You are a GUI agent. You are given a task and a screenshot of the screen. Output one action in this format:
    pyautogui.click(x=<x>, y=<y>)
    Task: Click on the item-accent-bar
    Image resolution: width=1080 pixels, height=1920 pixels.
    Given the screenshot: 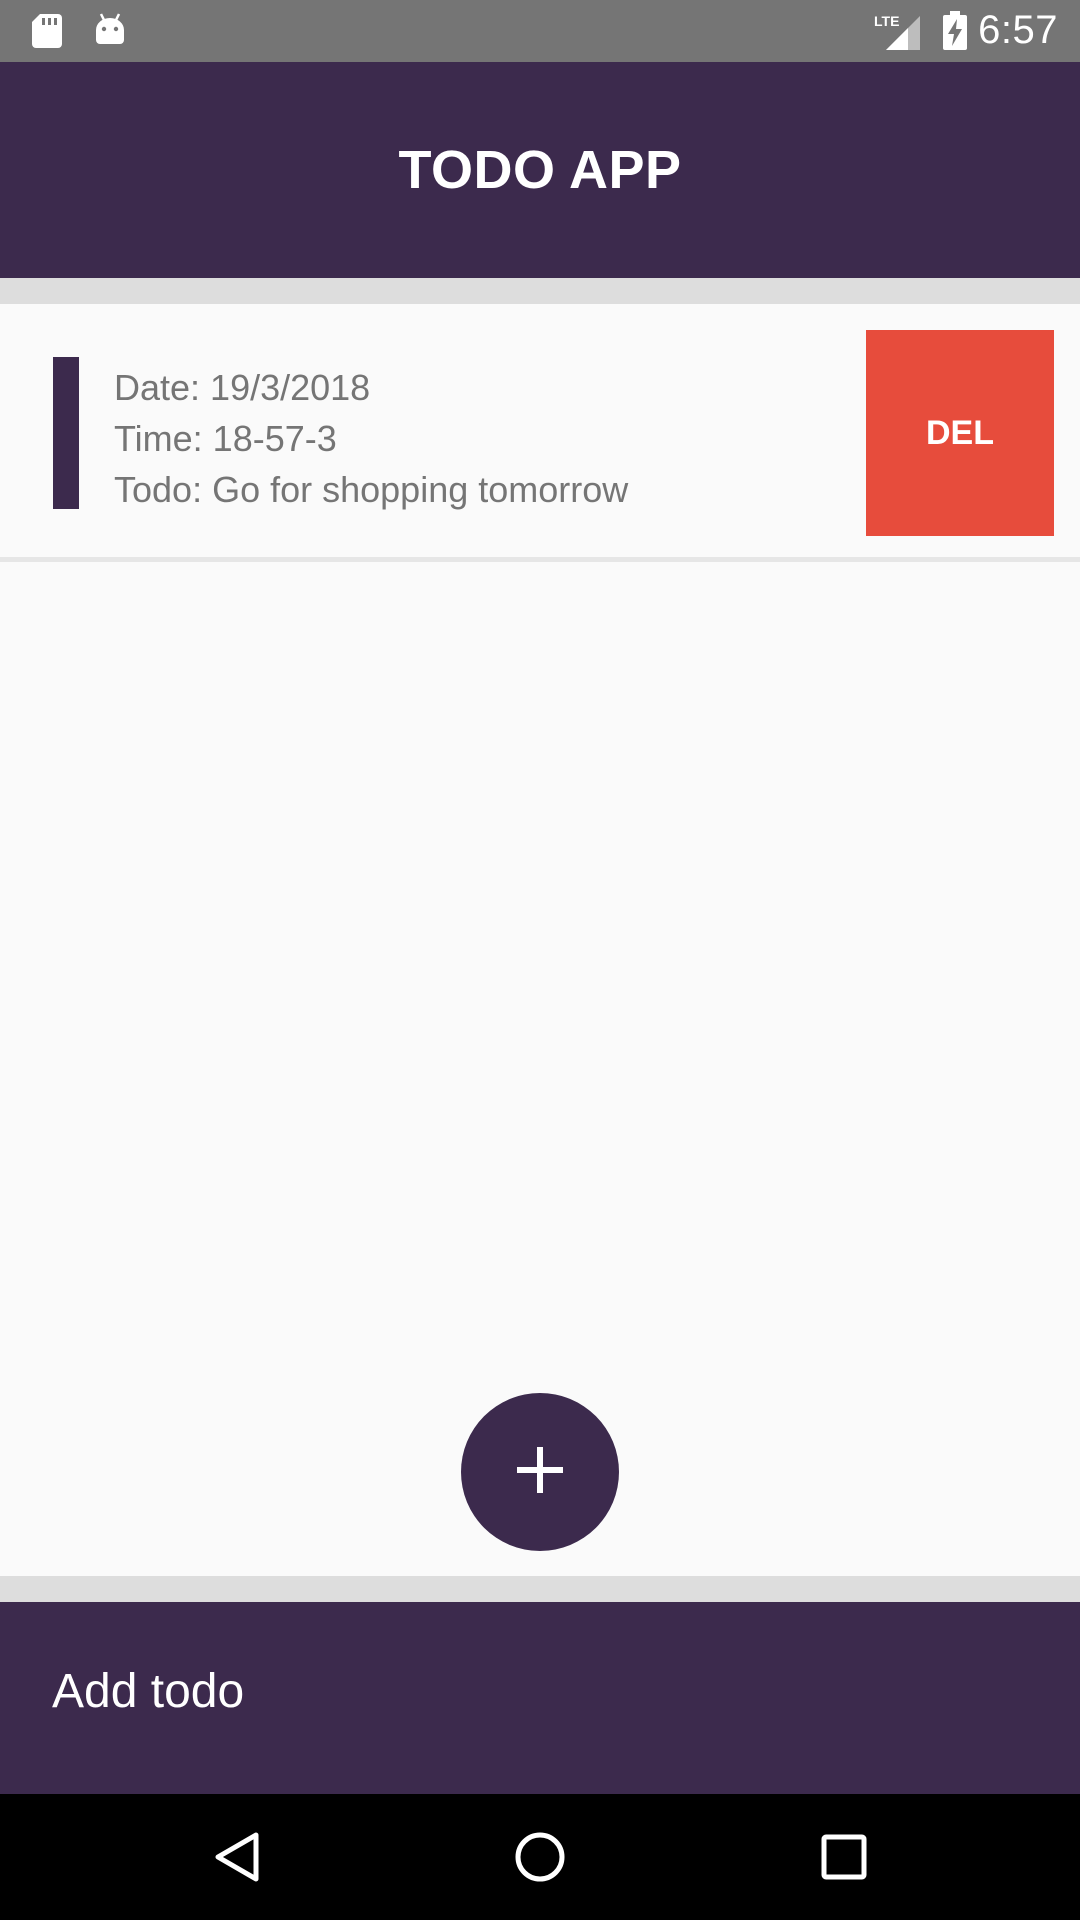 What is the action you would take?
    pyautogui.click(x=66, y=433)
    